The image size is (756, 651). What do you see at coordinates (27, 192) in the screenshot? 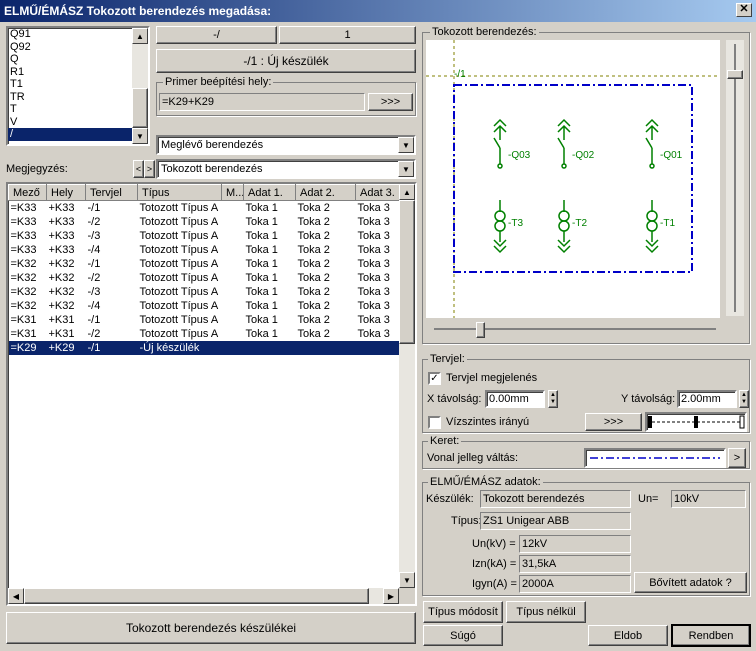
I see `column-header: Mező` at bounding box center [27, 192].